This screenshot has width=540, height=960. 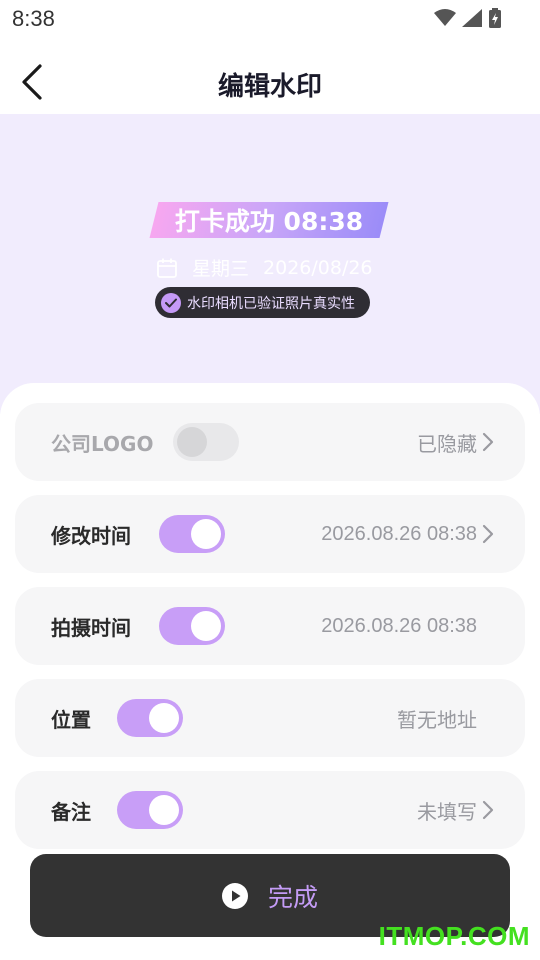 I want to click on status-icons, so click(x=468, y=18).